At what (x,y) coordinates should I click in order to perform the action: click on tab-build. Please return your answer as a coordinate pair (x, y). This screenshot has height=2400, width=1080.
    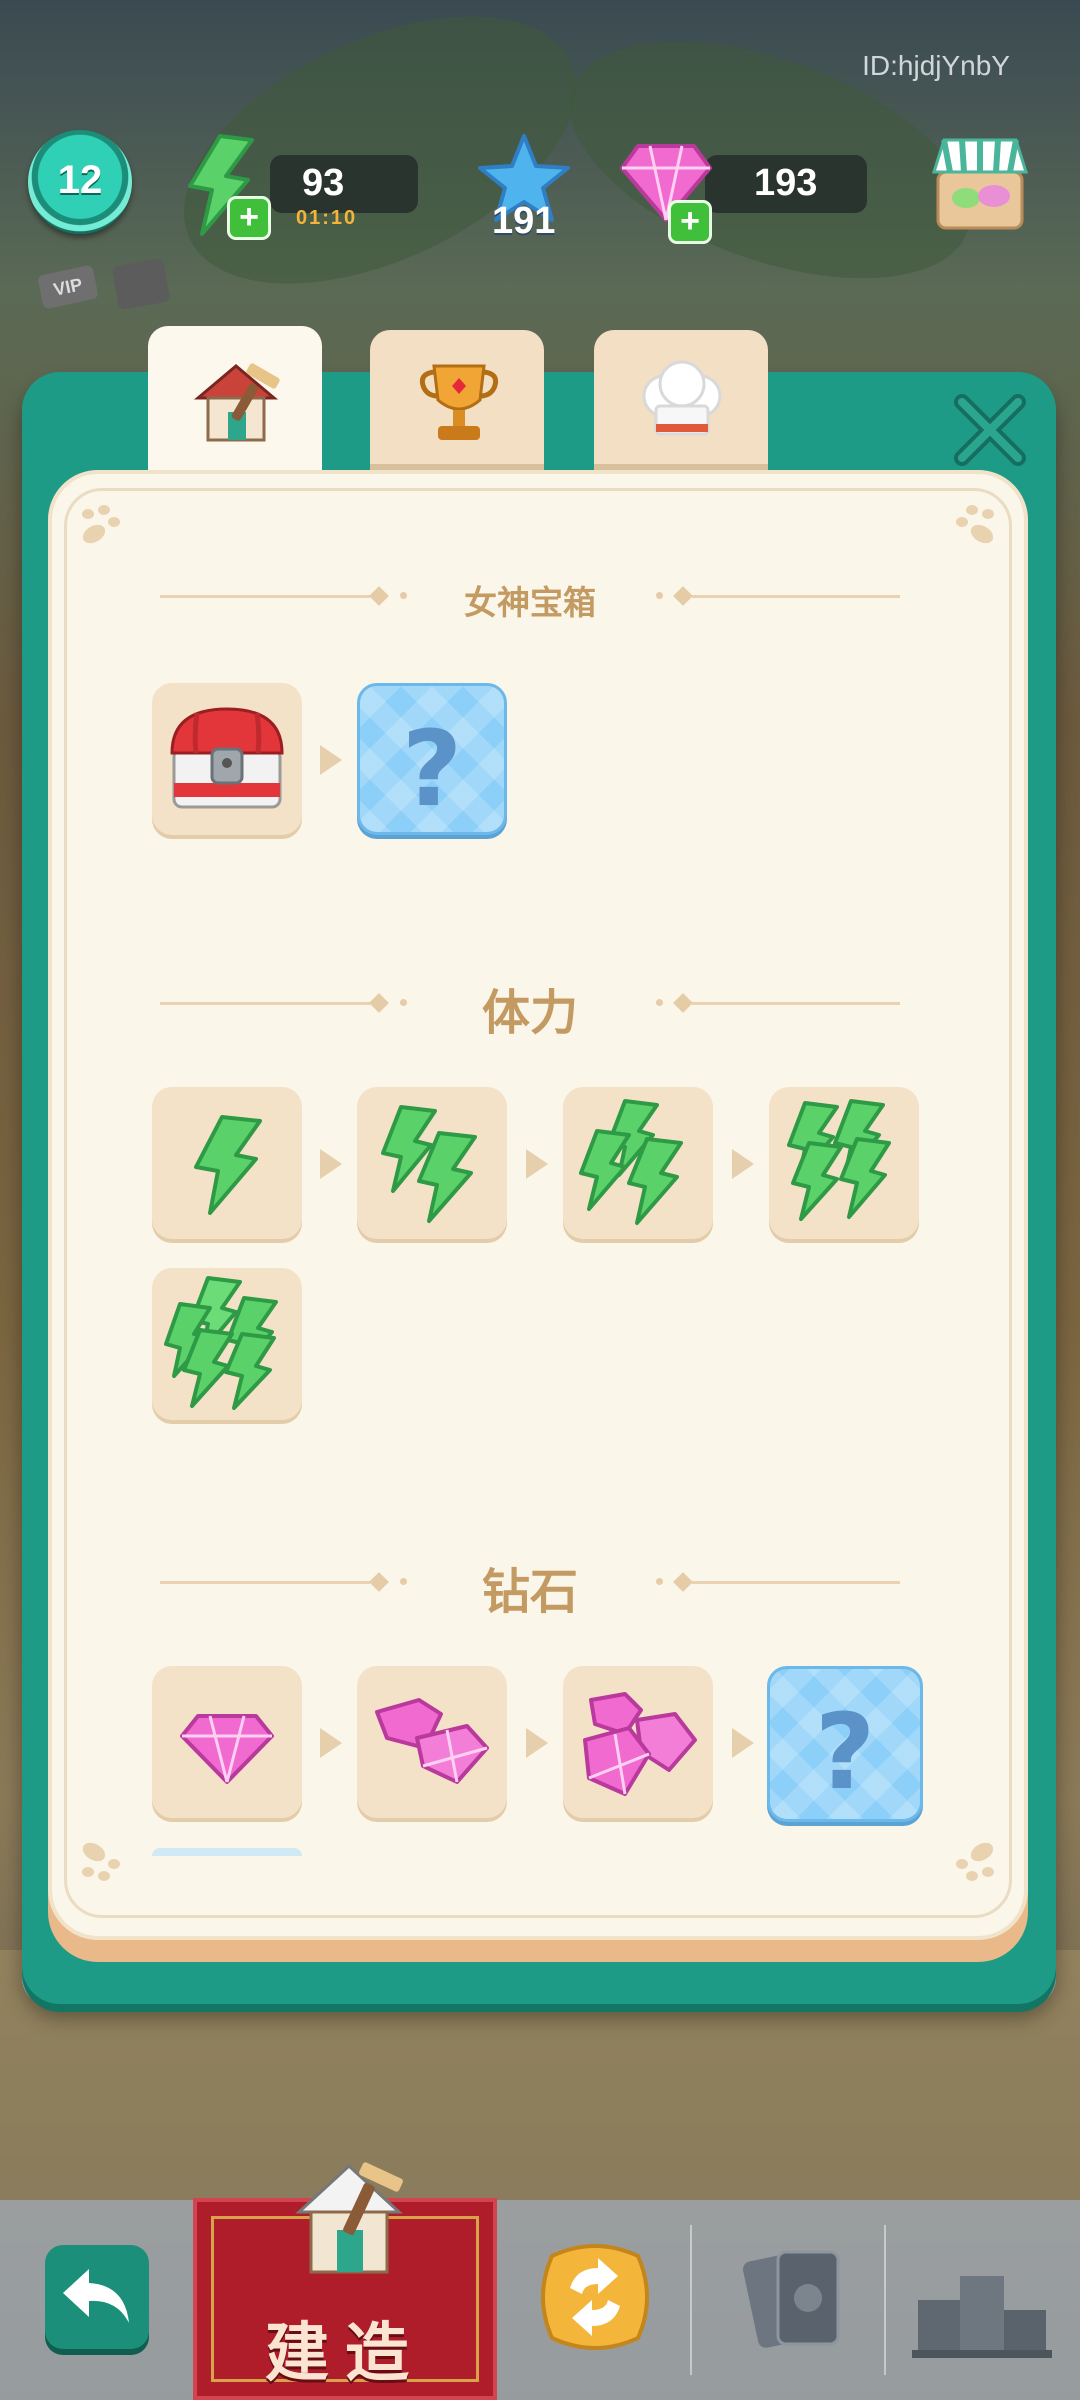
    Looking at the image, I should click on (235, 401).